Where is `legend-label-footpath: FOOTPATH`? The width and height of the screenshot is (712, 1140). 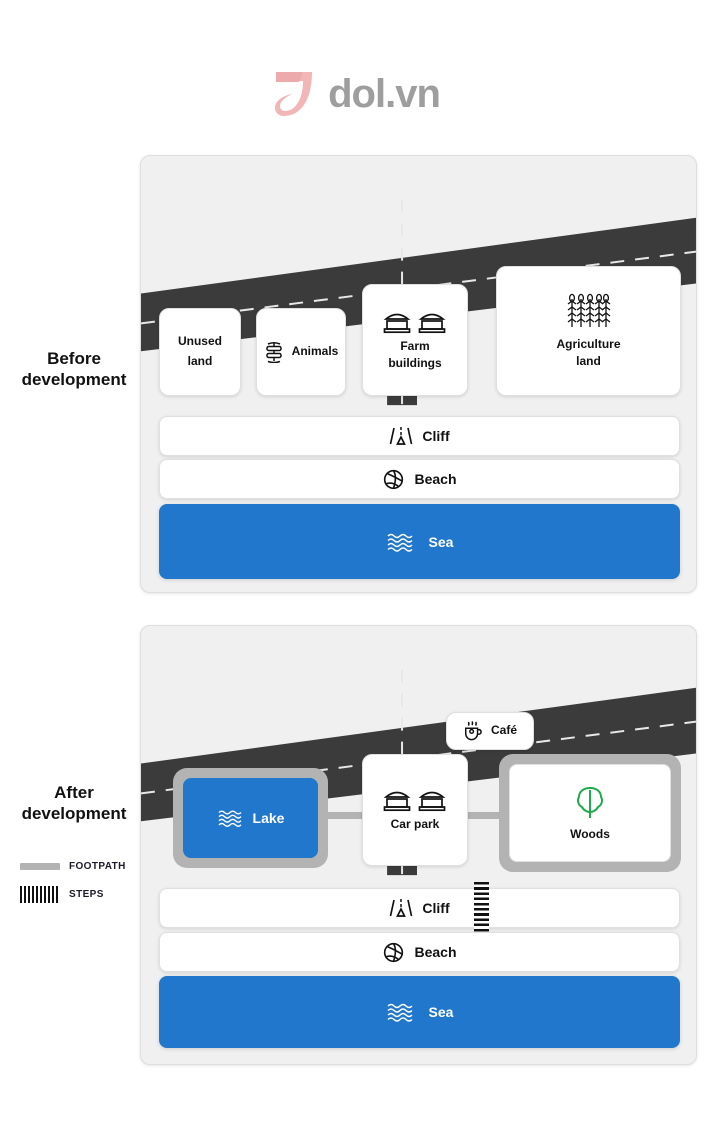 legend-label-footpath: FOOTPATH is located at coordinates (97, 866).